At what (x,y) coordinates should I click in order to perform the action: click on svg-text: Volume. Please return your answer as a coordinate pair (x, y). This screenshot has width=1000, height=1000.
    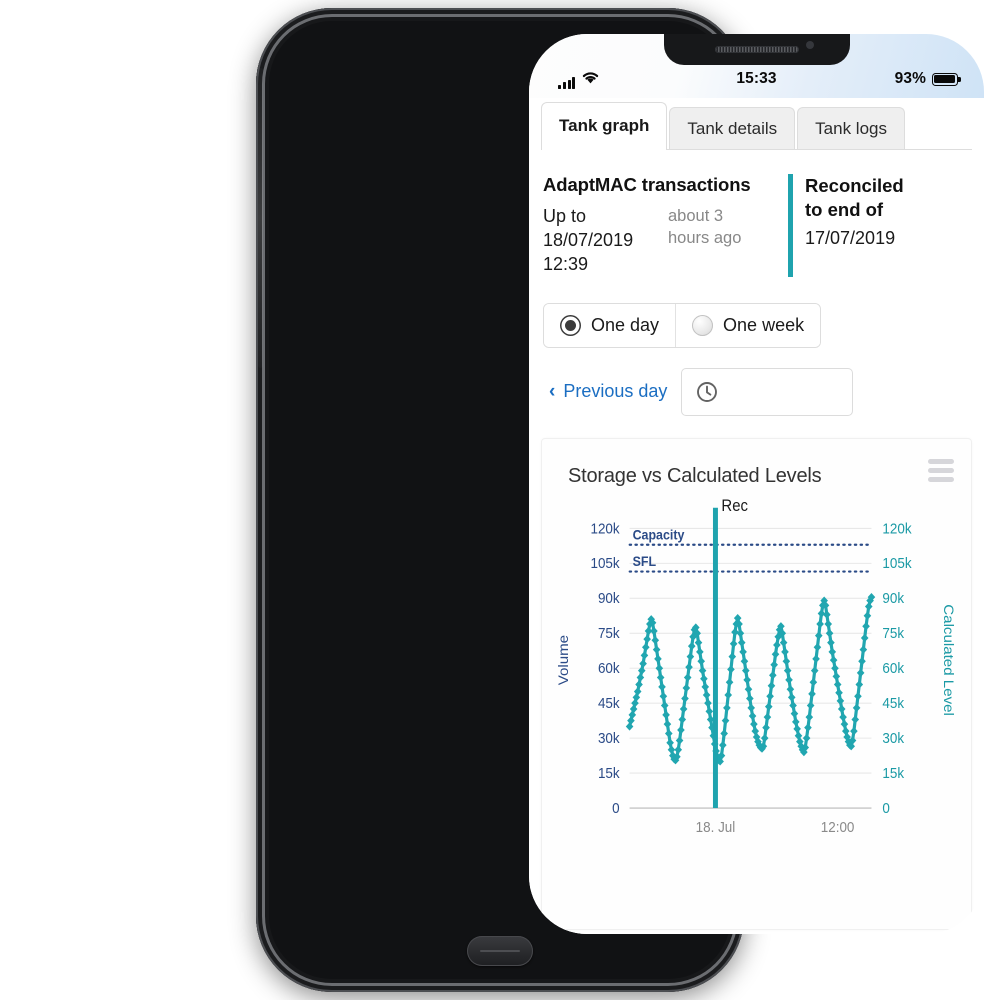
    Looking at the image, I should click on (563, 660).